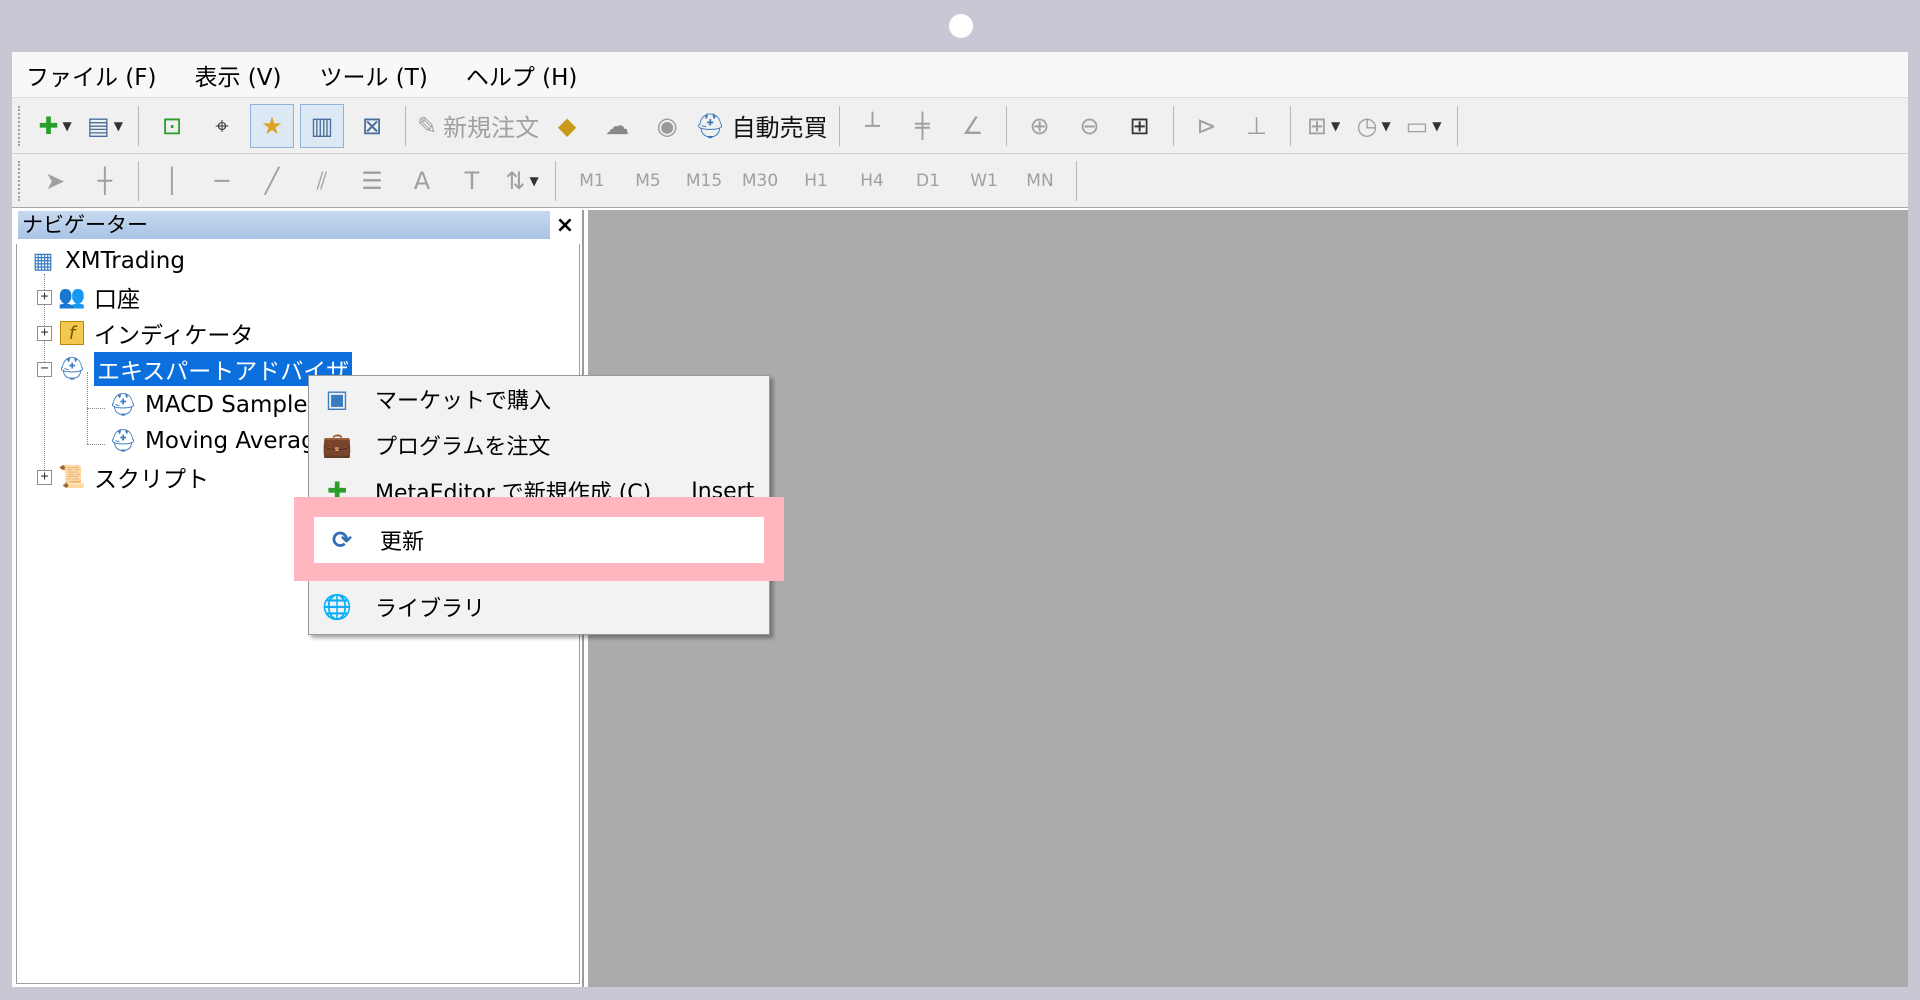 The width and height of the screenshot is (1920, 1000). I want to click on trendline-button: ╱, so click(272, 181).